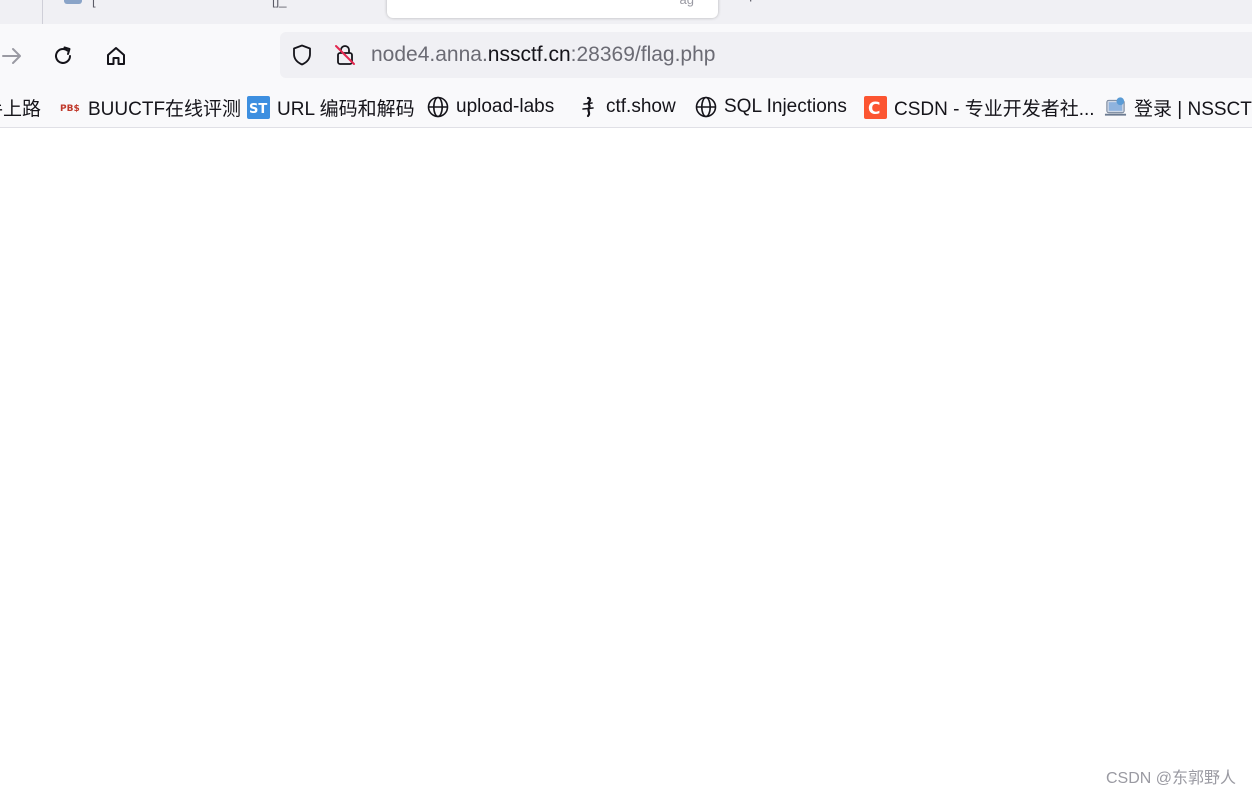 Image resolution: width=1252 pixels, height=796 pixels. What do you see at coordinates (750, 4) in the screenshot?
I see `new-tab-button: +` at bounding box center [750, 4].